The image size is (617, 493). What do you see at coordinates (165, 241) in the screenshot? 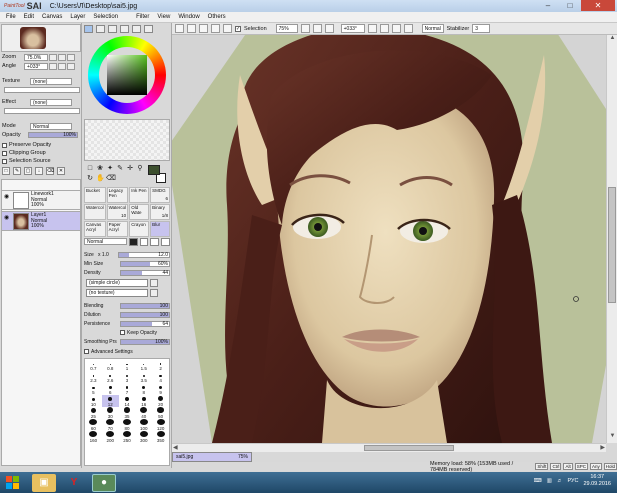
I see `brush-shape-4-icon` at bounding box center [165, 241].